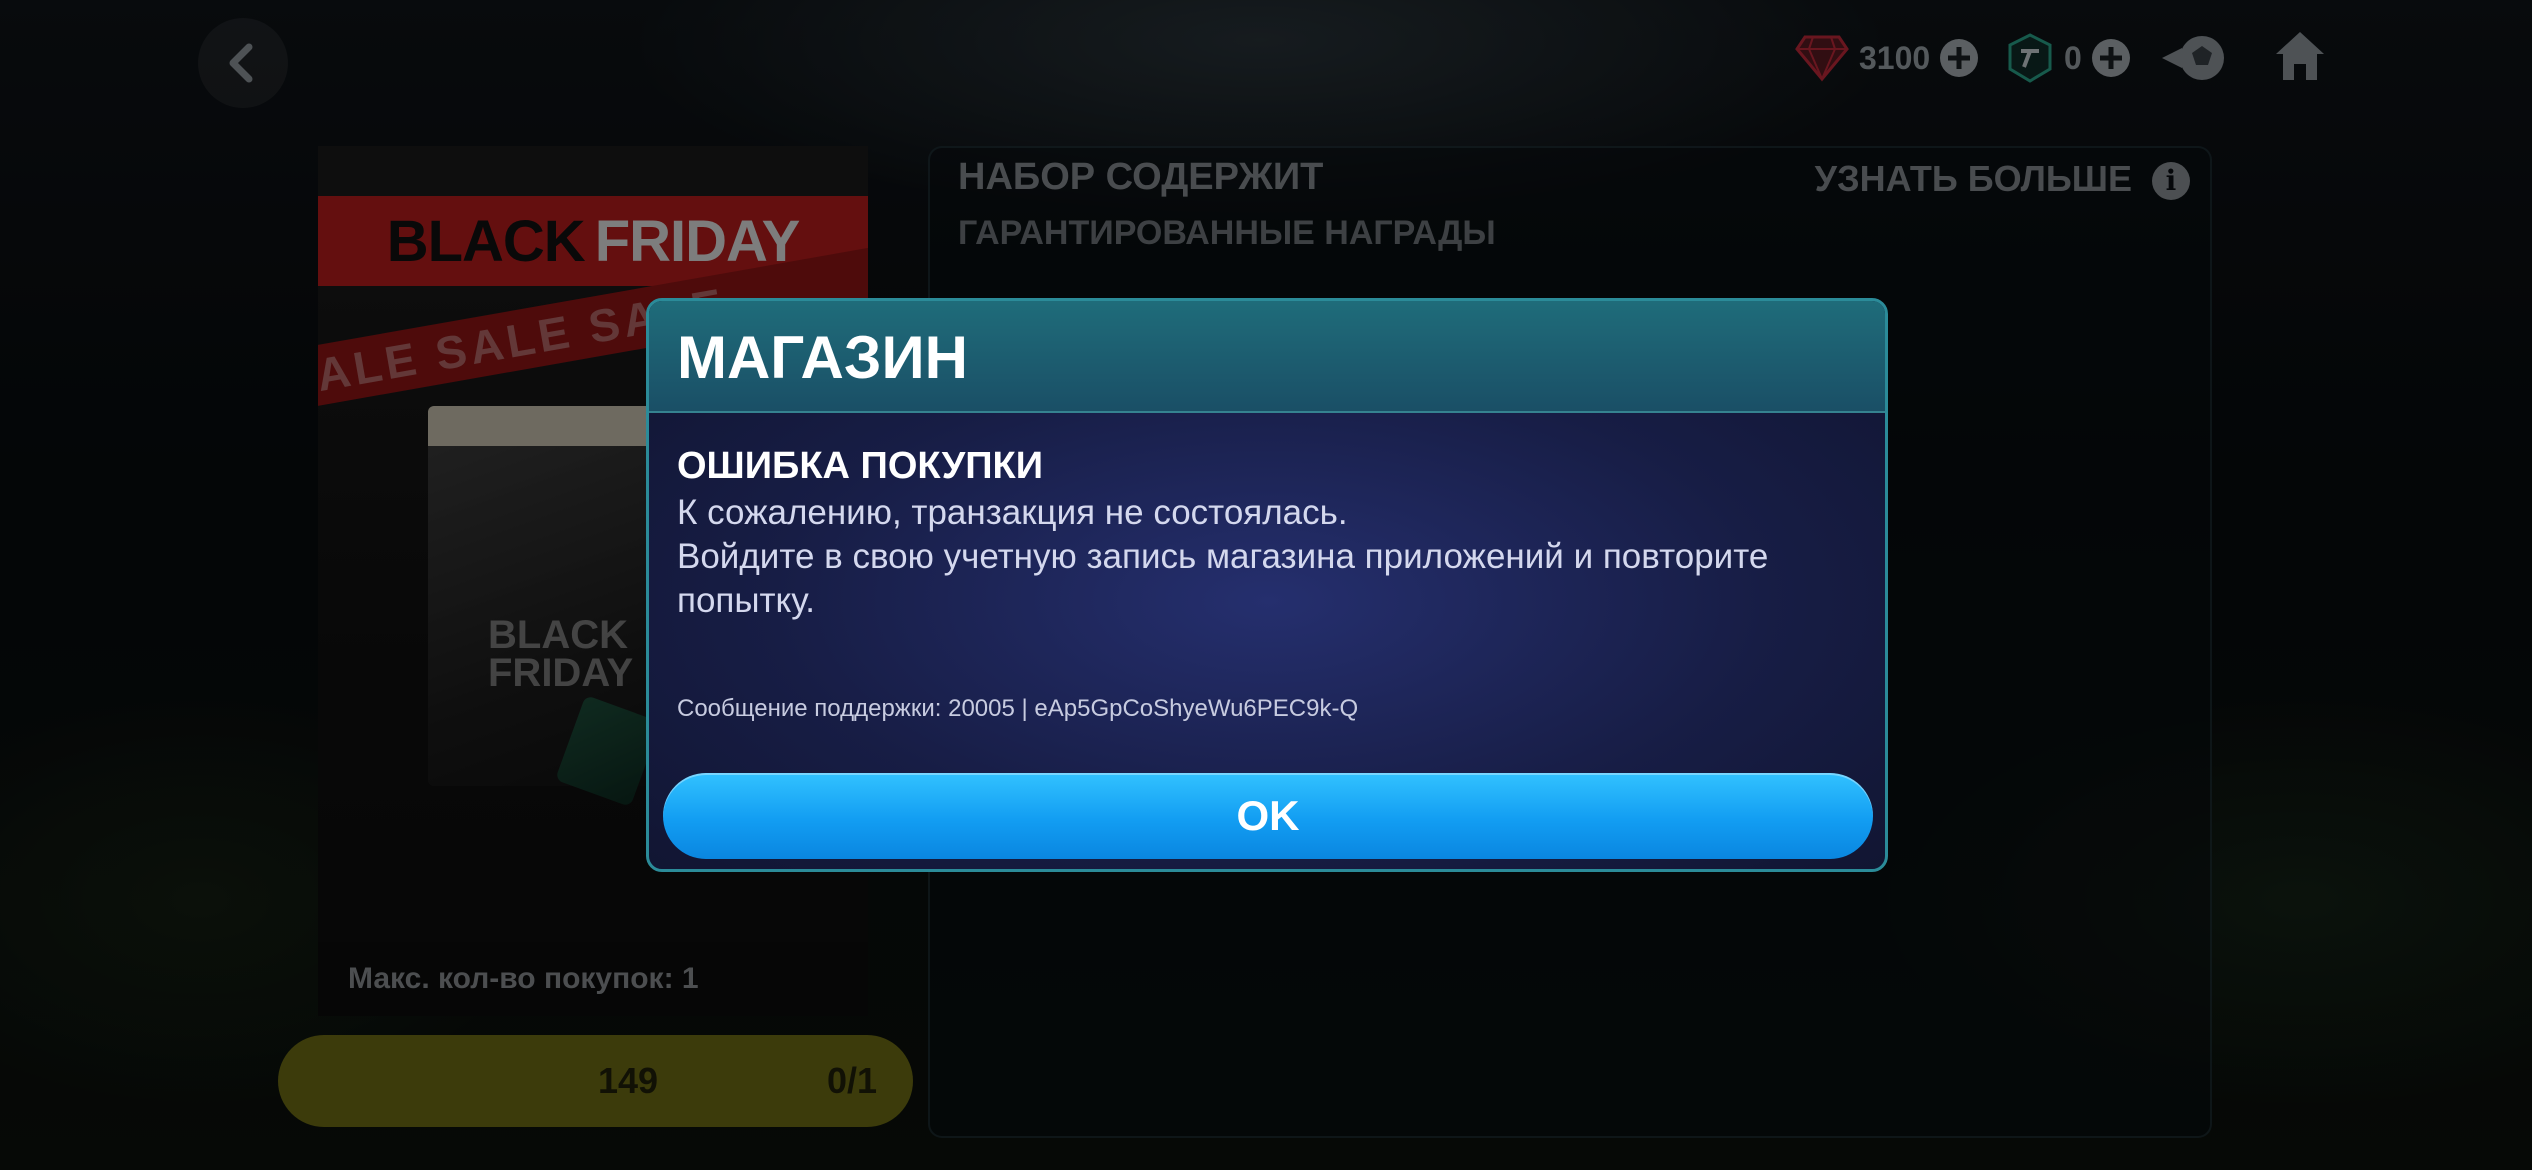  Describe the element at coordinates (822, 357) in the screenshot. I see `dialog-title: МАГАЗИН` at that location.